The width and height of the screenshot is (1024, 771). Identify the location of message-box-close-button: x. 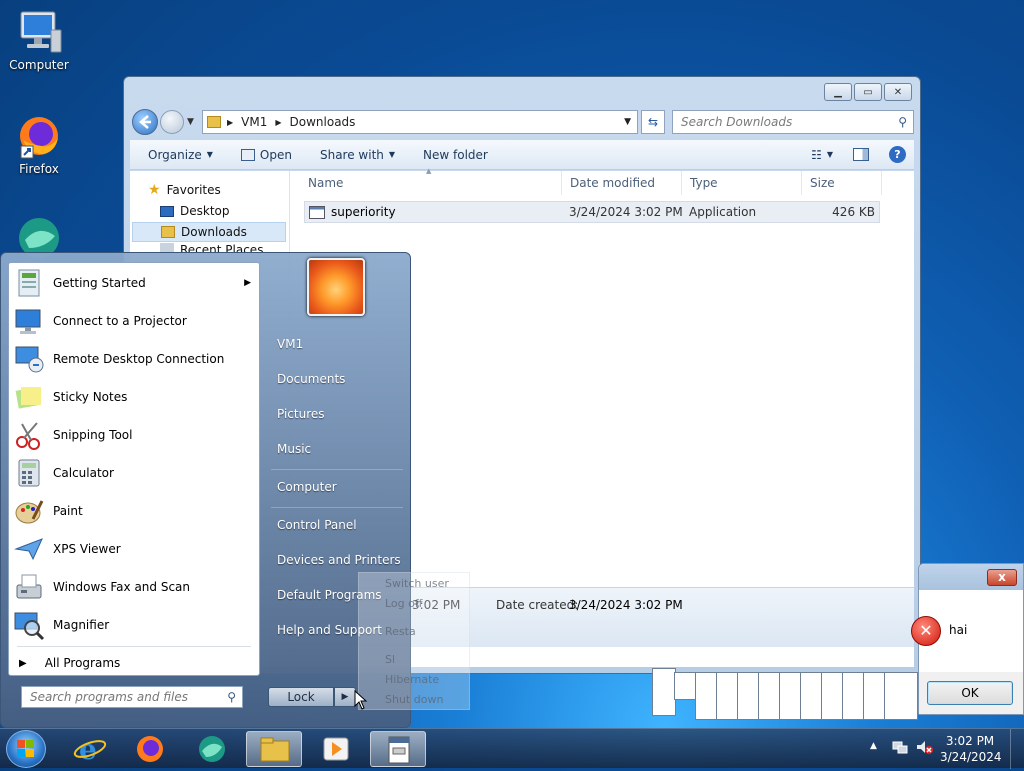
(1002, 577).